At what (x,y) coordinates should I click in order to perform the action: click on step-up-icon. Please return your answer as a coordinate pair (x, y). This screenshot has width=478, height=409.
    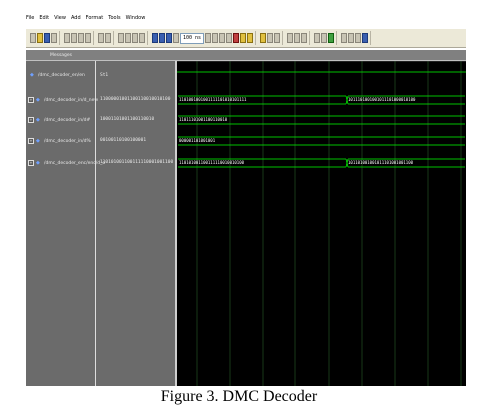
    Looking at the image, I should click on (155, 38).